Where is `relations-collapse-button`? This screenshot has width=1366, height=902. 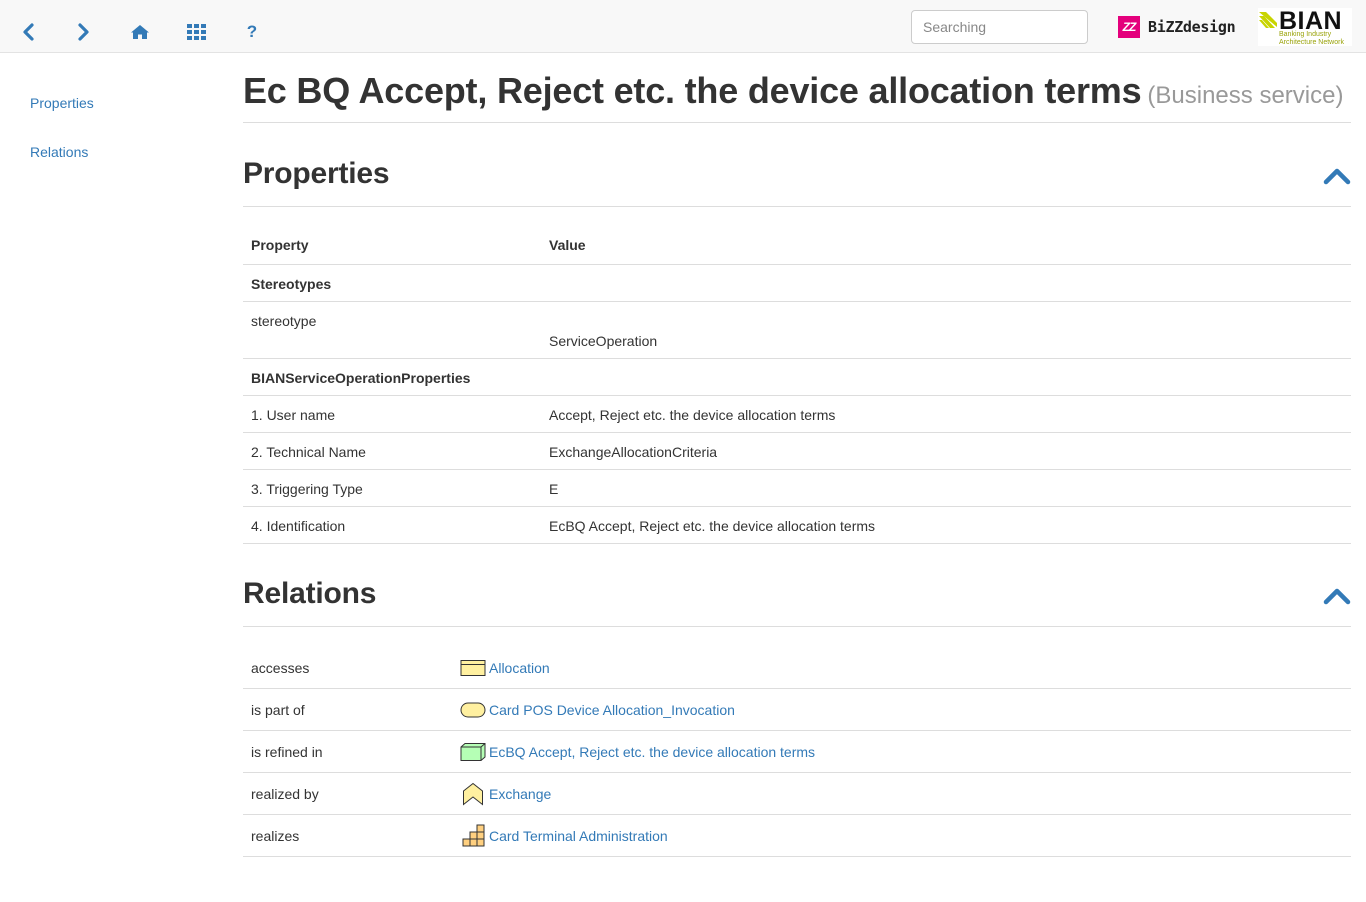 relations-collapse-button is located at coordinates (1337, 597).